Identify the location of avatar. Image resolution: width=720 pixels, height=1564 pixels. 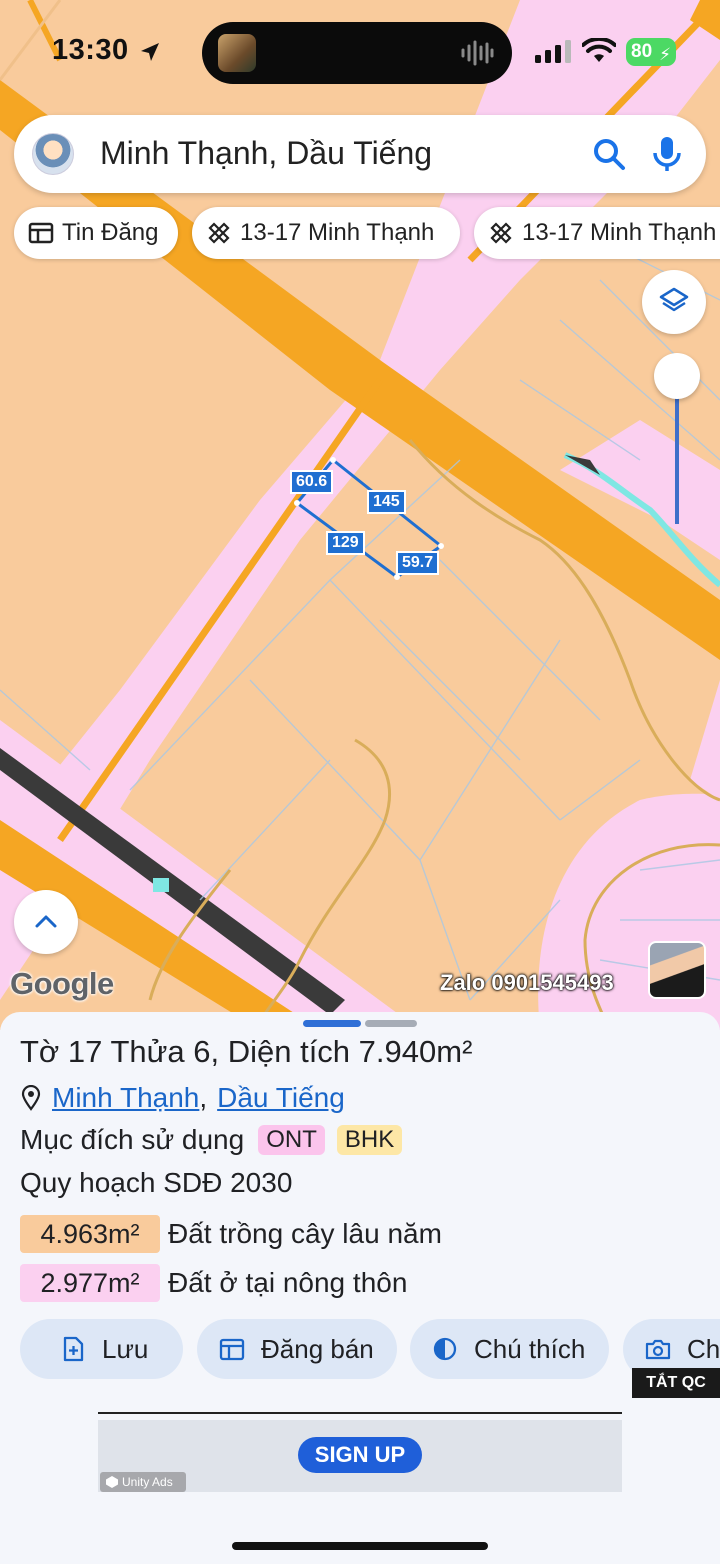
(53, 154).